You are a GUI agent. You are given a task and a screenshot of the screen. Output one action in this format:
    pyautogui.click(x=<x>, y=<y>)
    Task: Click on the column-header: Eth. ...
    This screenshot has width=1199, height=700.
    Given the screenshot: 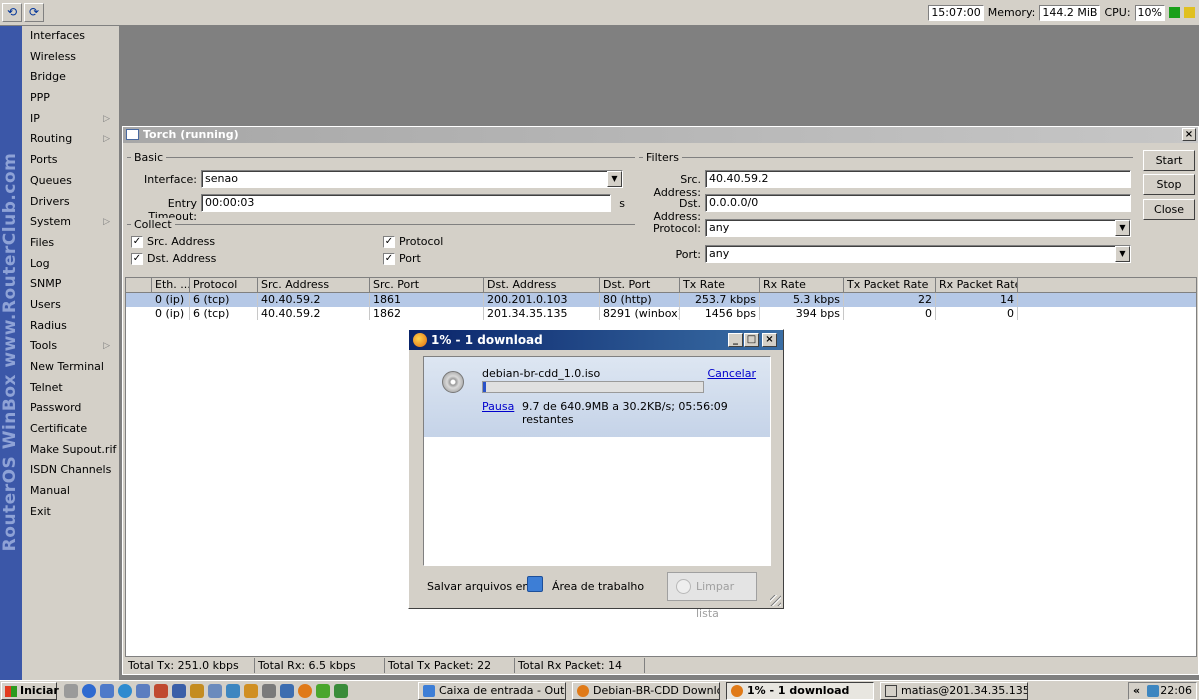 What is the action you would take?
    pyautogui.click(x=171, y=285)
    